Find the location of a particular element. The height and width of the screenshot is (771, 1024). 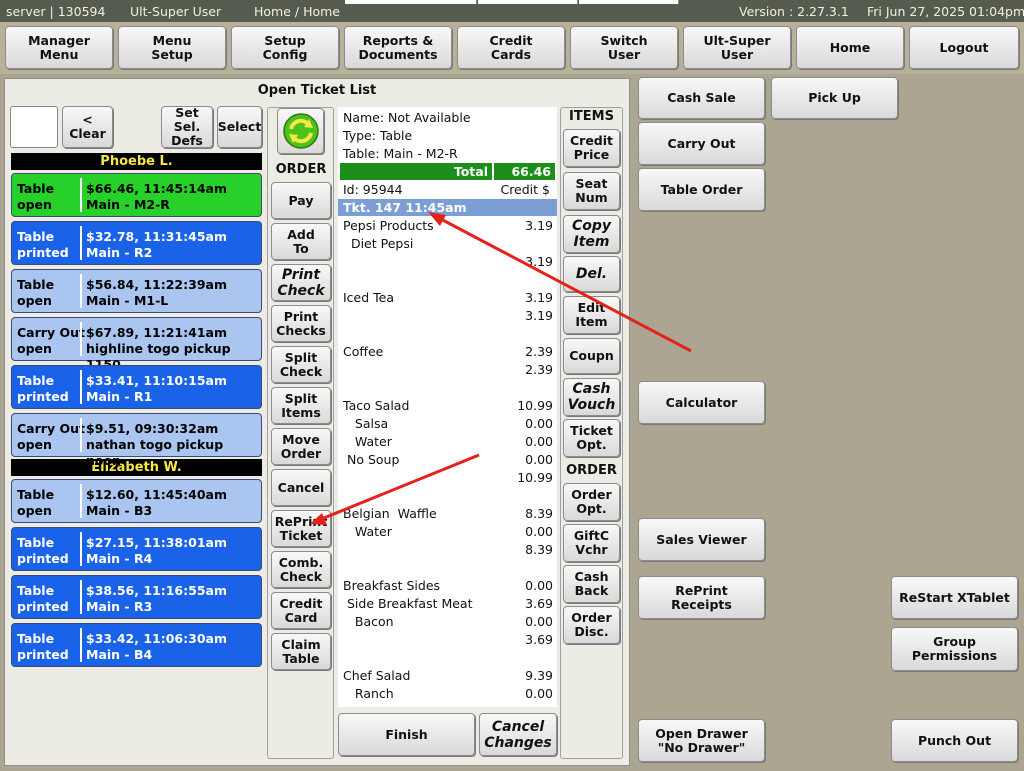

claim-table-button: Claim Table is located at coordinates (301, 651).